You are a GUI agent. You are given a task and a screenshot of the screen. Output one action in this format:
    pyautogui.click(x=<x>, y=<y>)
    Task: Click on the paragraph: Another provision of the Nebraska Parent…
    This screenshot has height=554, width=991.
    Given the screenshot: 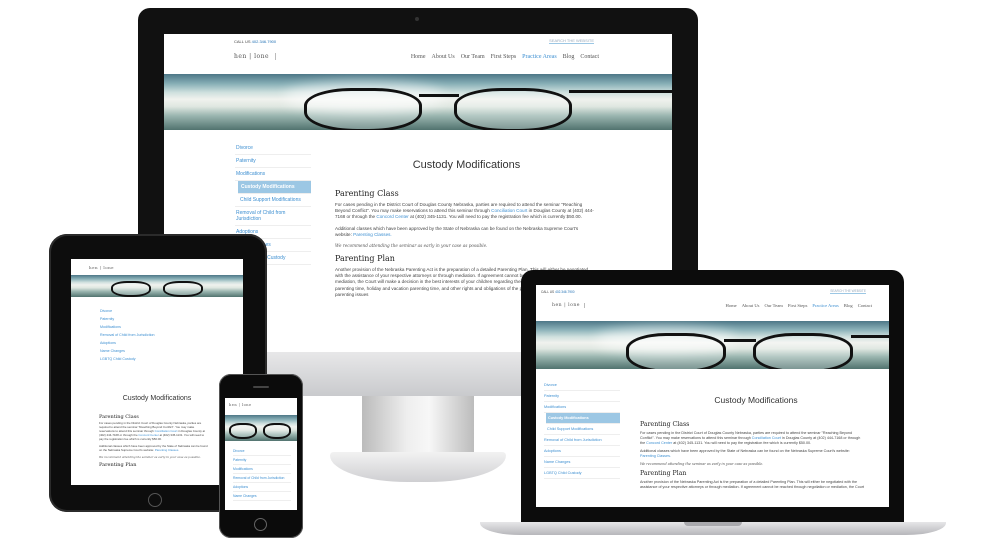 What is the action you would take?
    pyautogui.click(x=752, y=484)
    